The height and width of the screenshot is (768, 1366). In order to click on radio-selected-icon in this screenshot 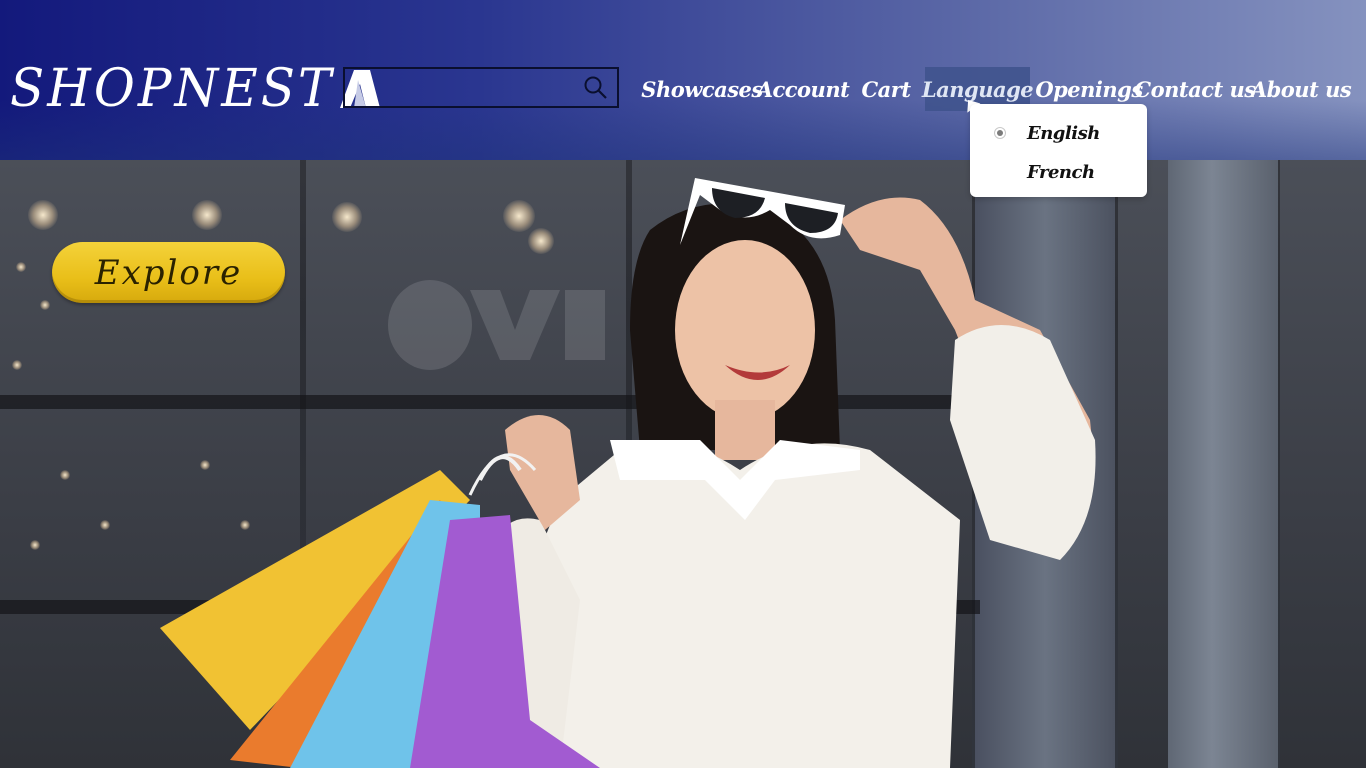, I will do `click(1000, 133)`.